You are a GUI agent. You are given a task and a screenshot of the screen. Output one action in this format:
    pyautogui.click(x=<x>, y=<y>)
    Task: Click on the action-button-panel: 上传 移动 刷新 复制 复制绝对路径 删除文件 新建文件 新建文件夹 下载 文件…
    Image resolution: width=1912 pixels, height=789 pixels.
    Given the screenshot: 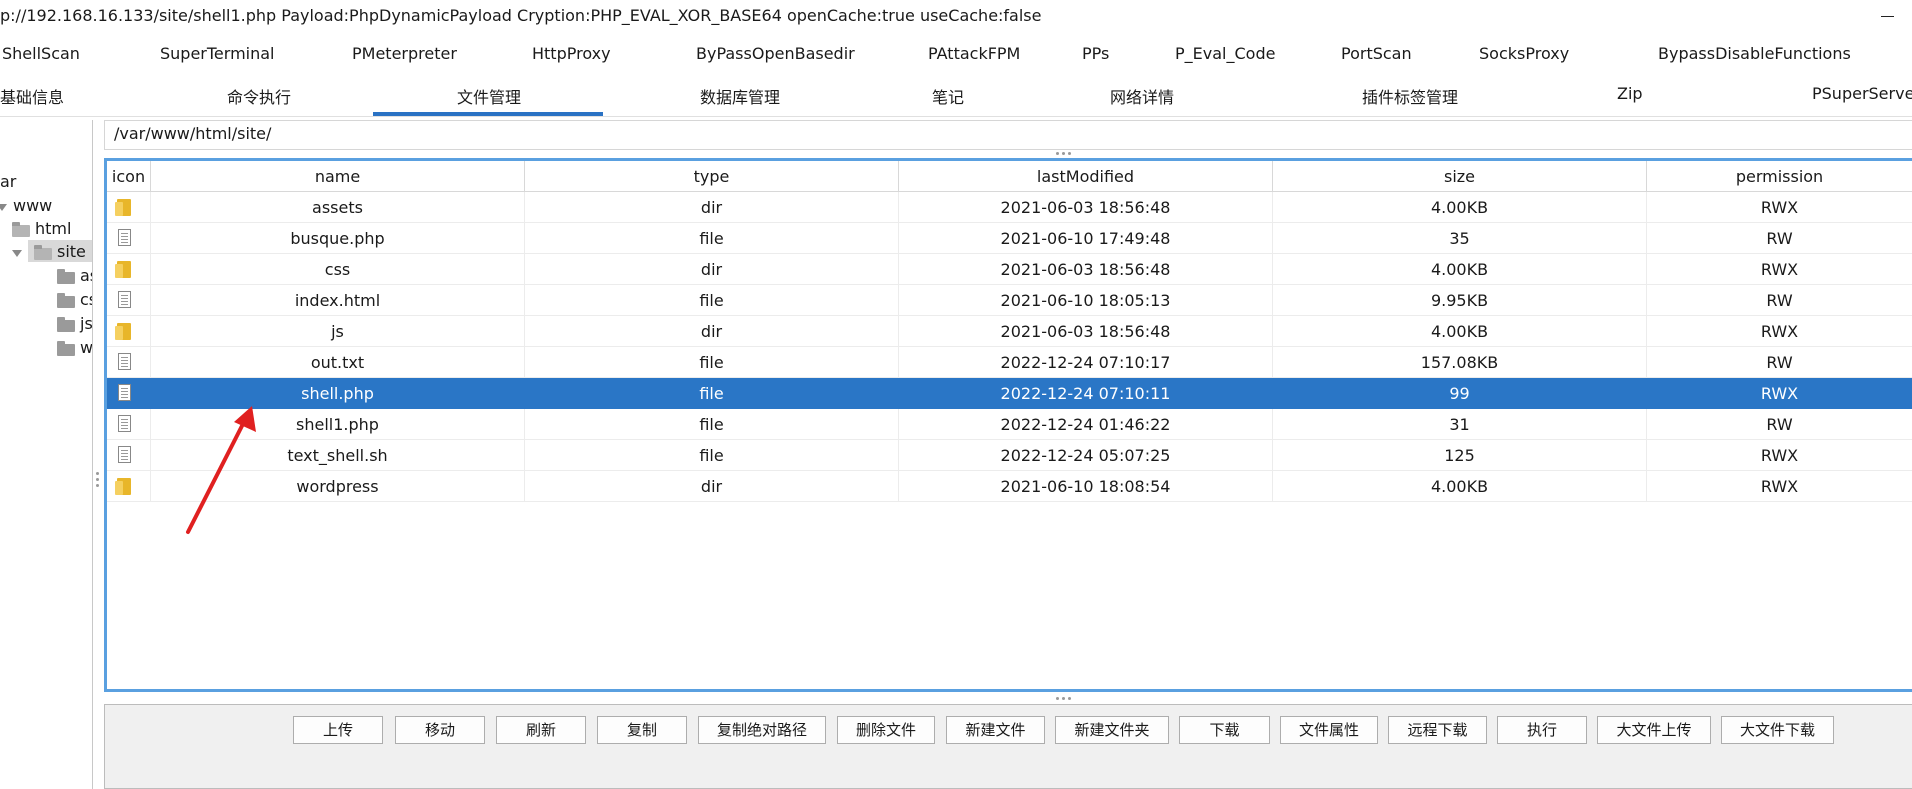 What is the action you would take?
    pyautogui.click(x=1008, y=746)
    